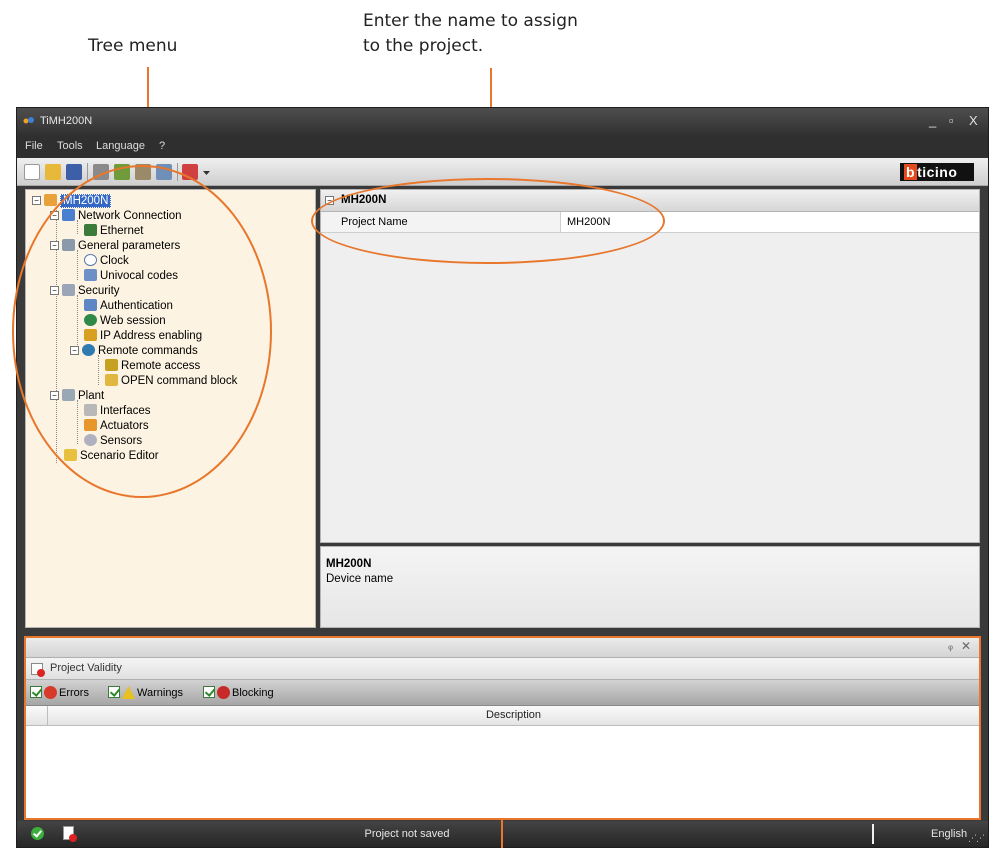 The width and height of the screenshot is (995, 848). Describe the element at coordinates (66, 121) in the screenshot. I see `window-title: TiMH200N` at that location.